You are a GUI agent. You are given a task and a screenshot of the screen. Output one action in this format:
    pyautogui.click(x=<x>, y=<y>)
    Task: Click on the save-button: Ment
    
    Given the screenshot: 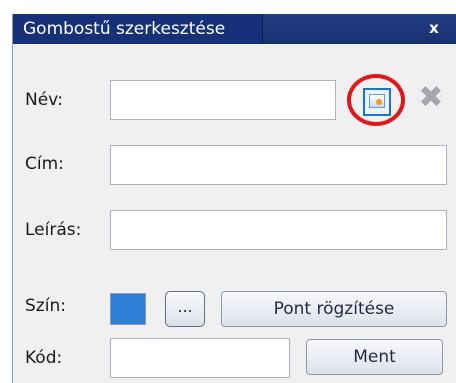 What is the action you would take?
    pyautogui.click(x=374, y=357)
    